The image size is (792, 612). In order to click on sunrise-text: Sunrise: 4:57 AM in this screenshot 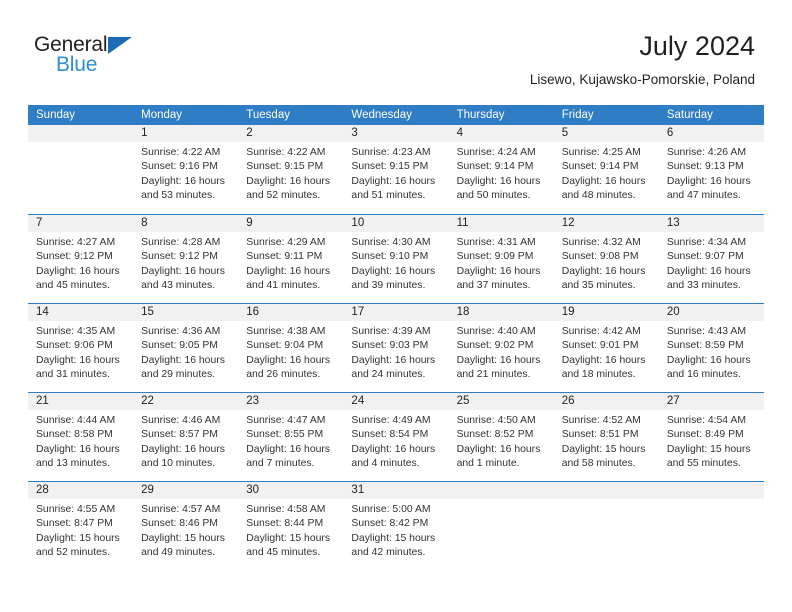, I will do `click(181, 509)`.